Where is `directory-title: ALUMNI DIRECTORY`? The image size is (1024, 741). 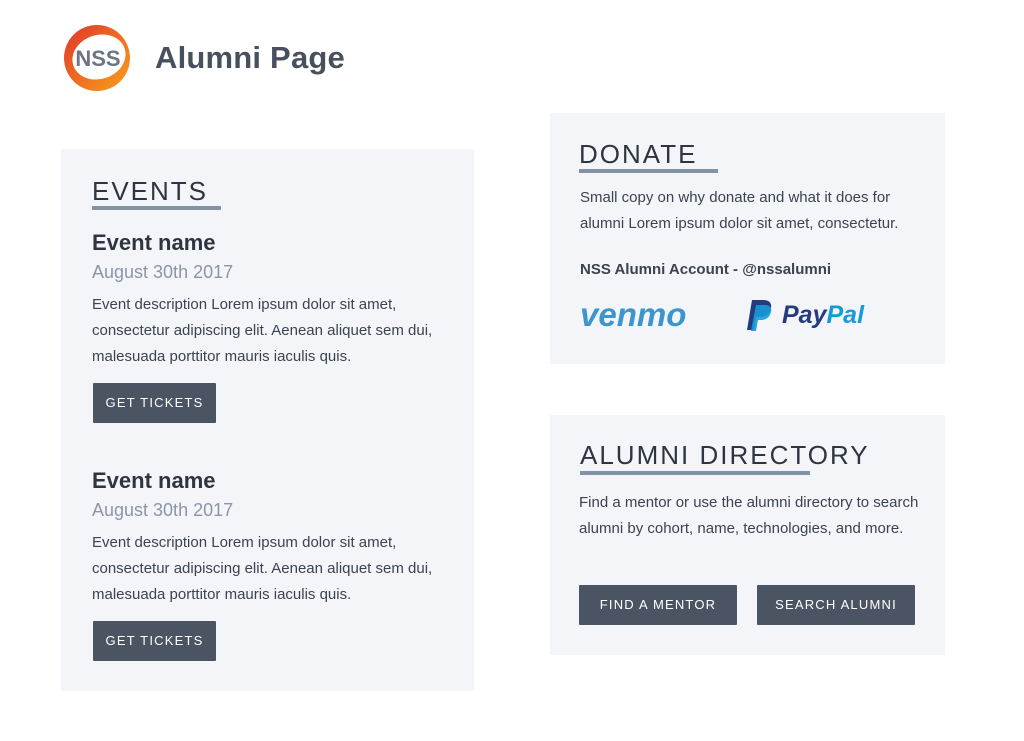 directory-title: ALUMNI DIRECTORY is located at coordinates (725, 455).